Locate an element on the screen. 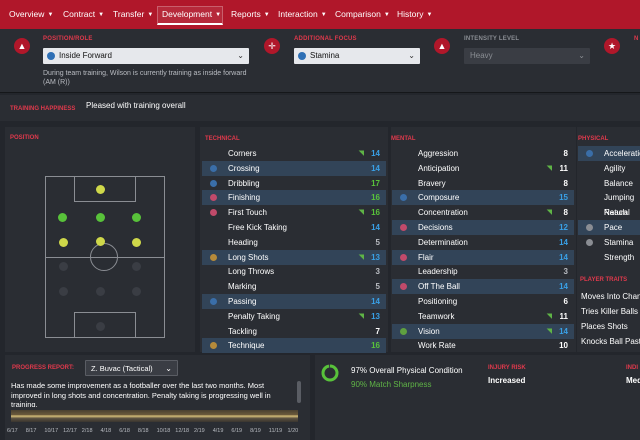  attribute-row: Strength is located at coordinates (609, 257).